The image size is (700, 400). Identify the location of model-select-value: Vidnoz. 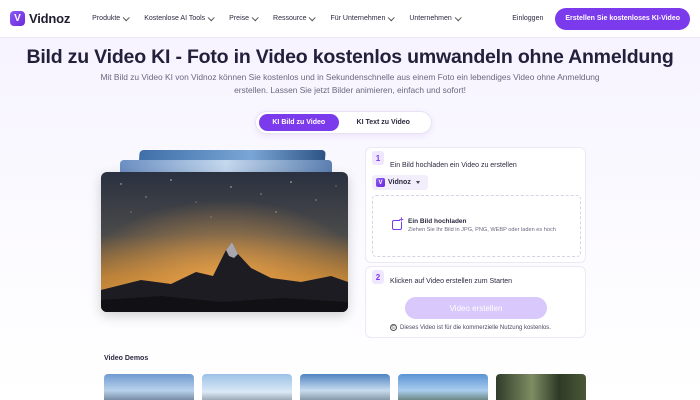
(399, 182).